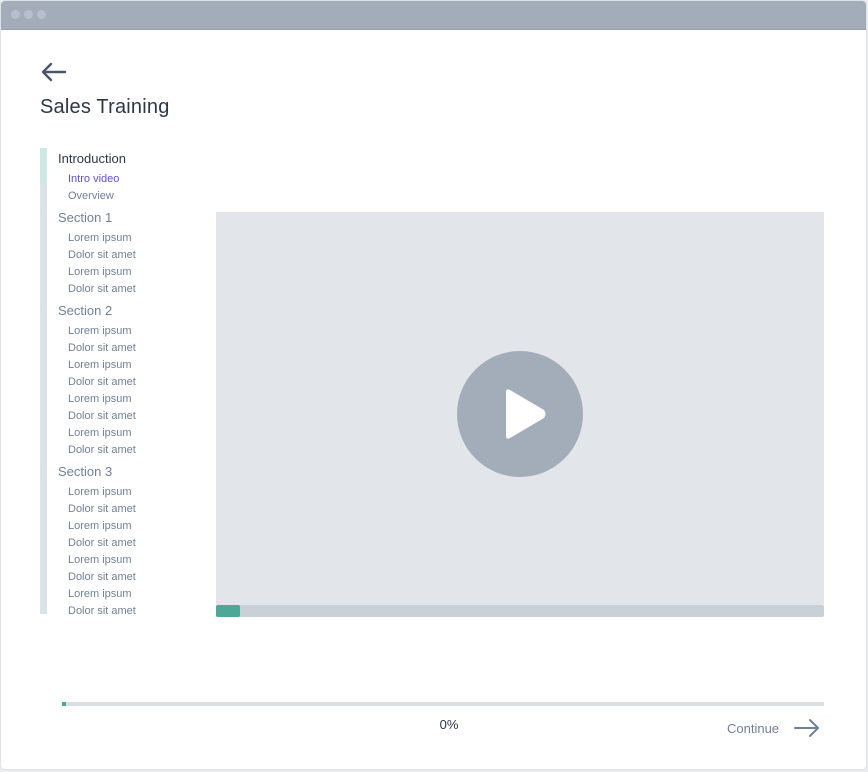 The image size is (868, 772). I want to click on course-progress-fill, so click(64, 704).